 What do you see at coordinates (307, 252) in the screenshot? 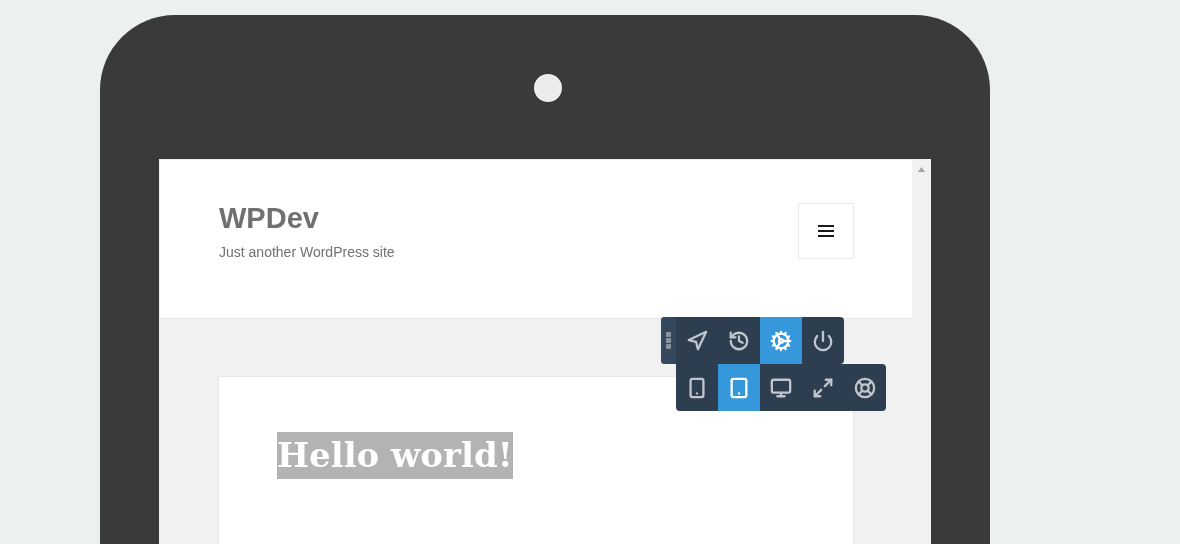
I see `site-tagline: Just another WordPress site` at bounding box center [307, 252].